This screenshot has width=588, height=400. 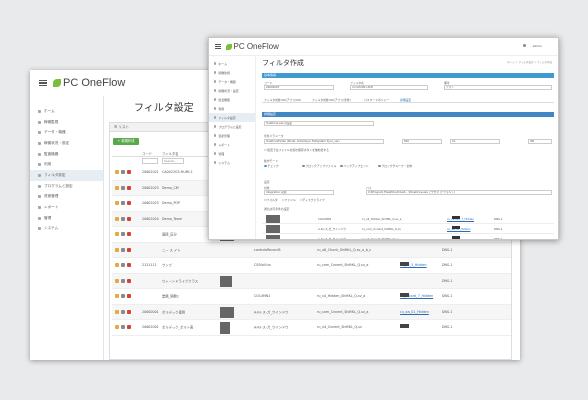 What do you see at coordinates (537, 46) in the screenshot?
I see `user-name: admin` at bounding box center [537, 46].